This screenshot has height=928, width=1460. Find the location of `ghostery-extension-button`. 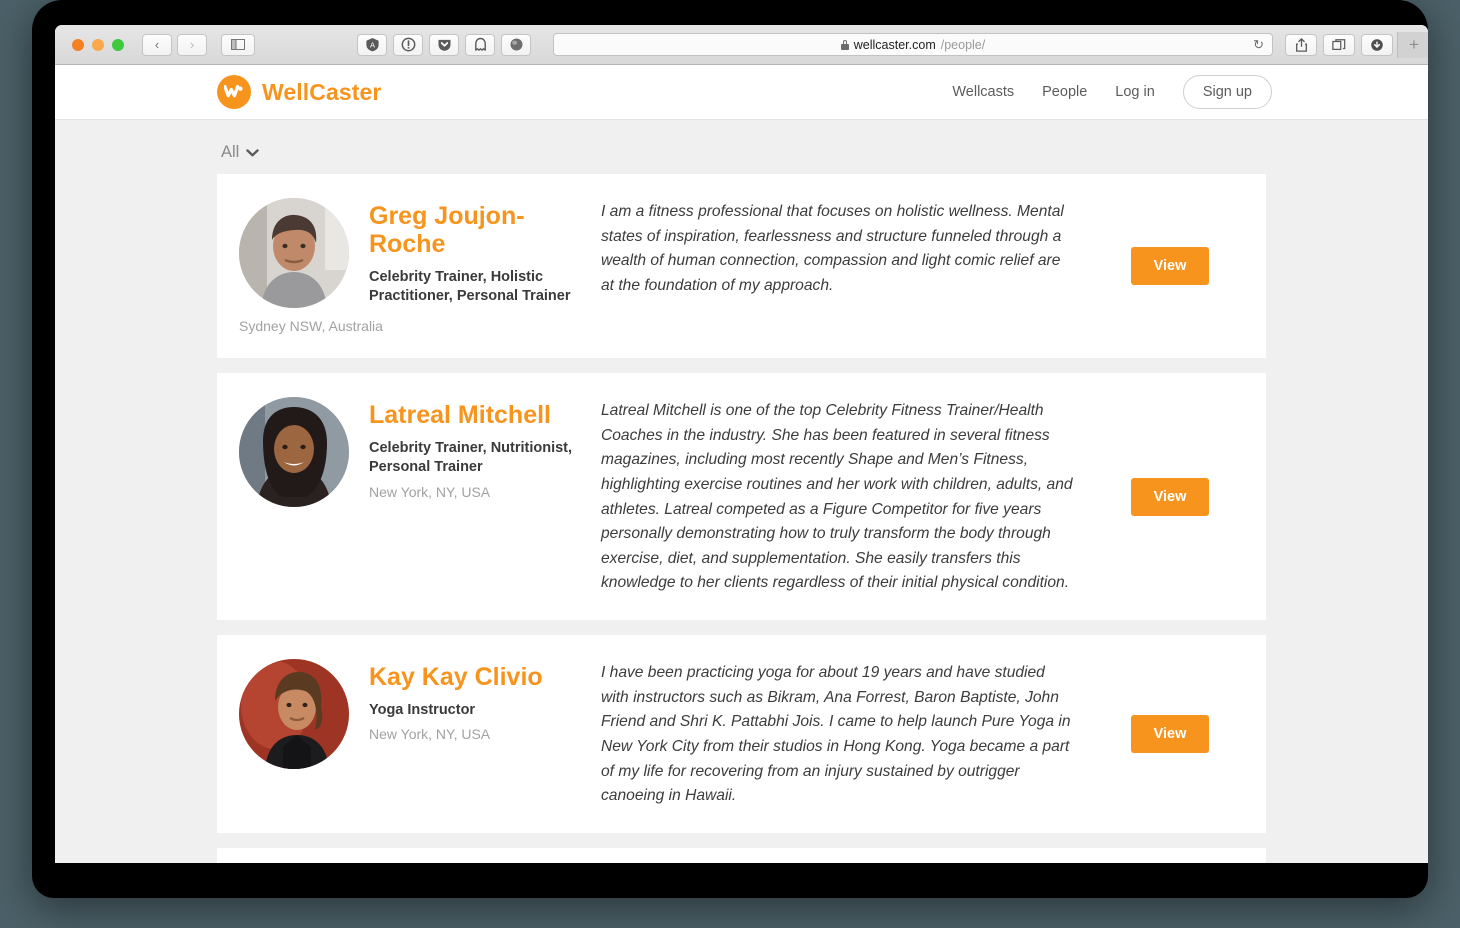

ghostery-extension-button is located at coordinates (480, 44).